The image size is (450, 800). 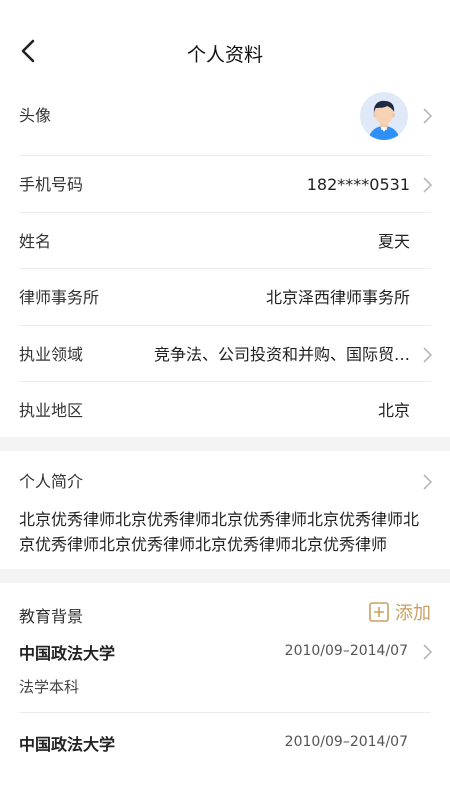 What do you see at coordinates (49, 687) in the screenshot?
I see `degree: 法学本科` at bounding box center [49, 687].